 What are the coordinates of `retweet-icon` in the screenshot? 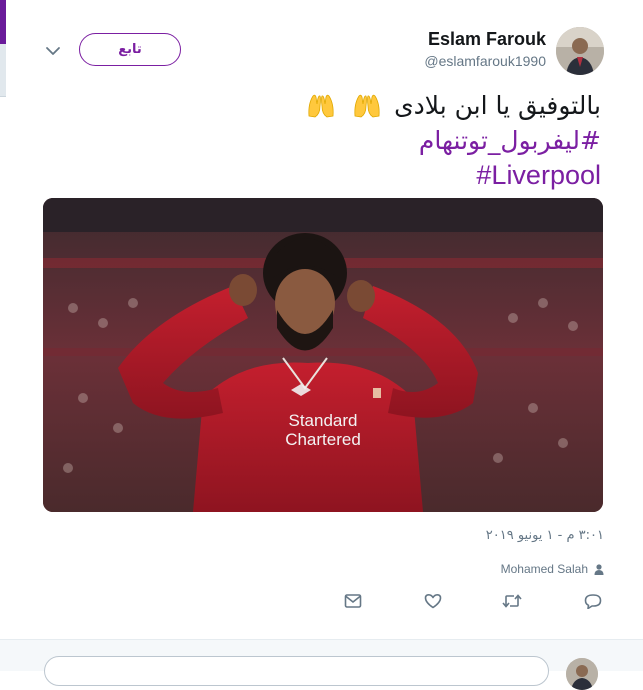 It's located at (512, 601).